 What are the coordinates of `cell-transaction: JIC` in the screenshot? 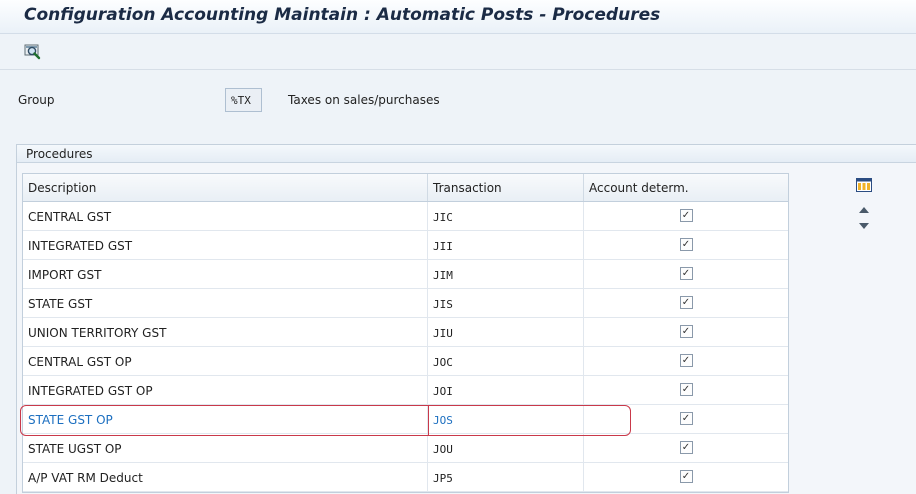 It's located at (506, 216).